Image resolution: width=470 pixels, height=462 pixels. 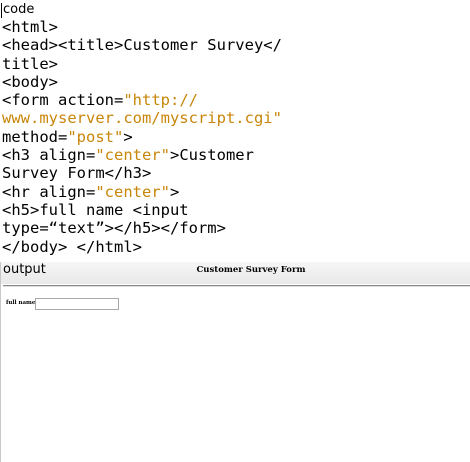 What do you see at coordinates (95, 209) in the screenshot?
I see `code-token: <h5>full name <input` at bounding box center [95, 209].